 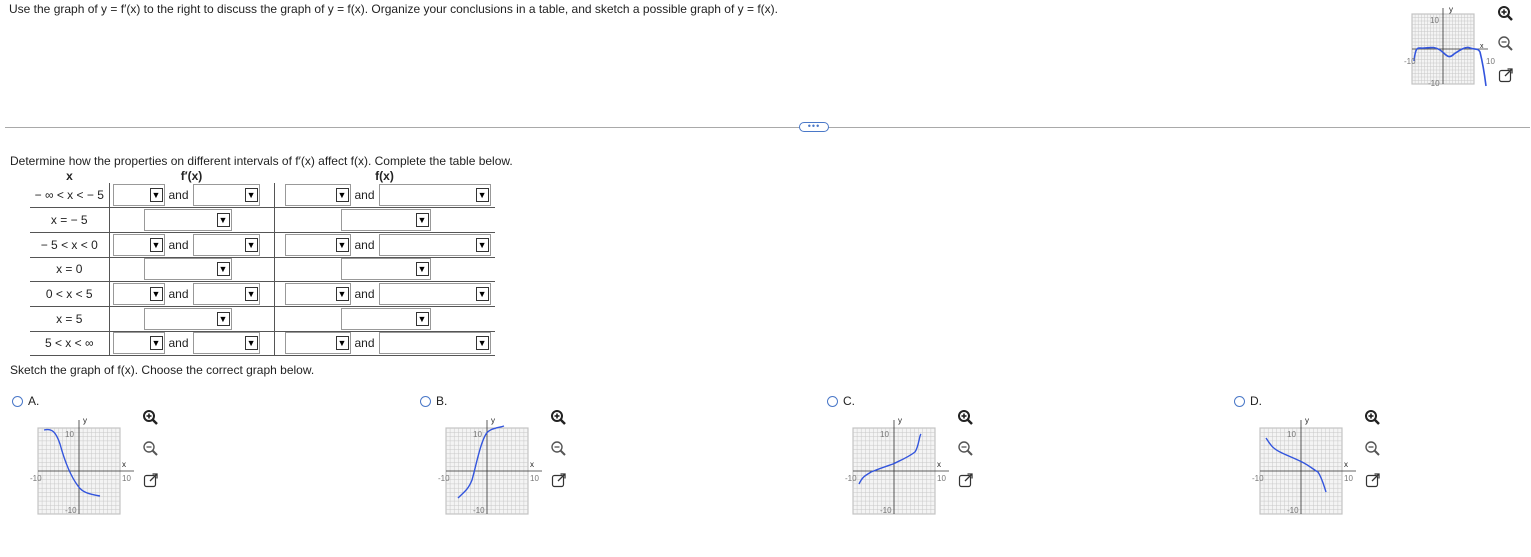 I want to click on table-row: − 5 < x < 0 ▼ and ▼ ▼ and ▼, so click(x=262, y=245).